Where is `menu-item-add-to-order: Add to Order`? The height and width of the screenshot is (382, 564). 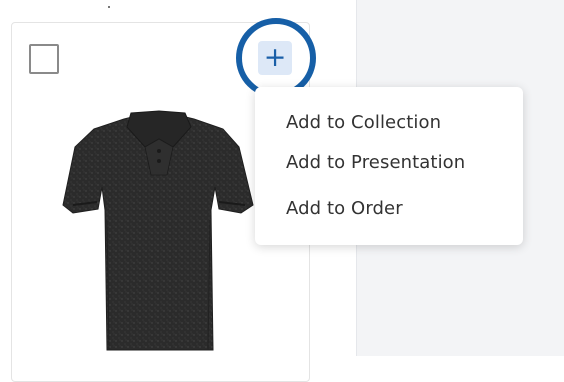
menu-item-add-to-order: Add to Order is located at coordinates (344, 208).